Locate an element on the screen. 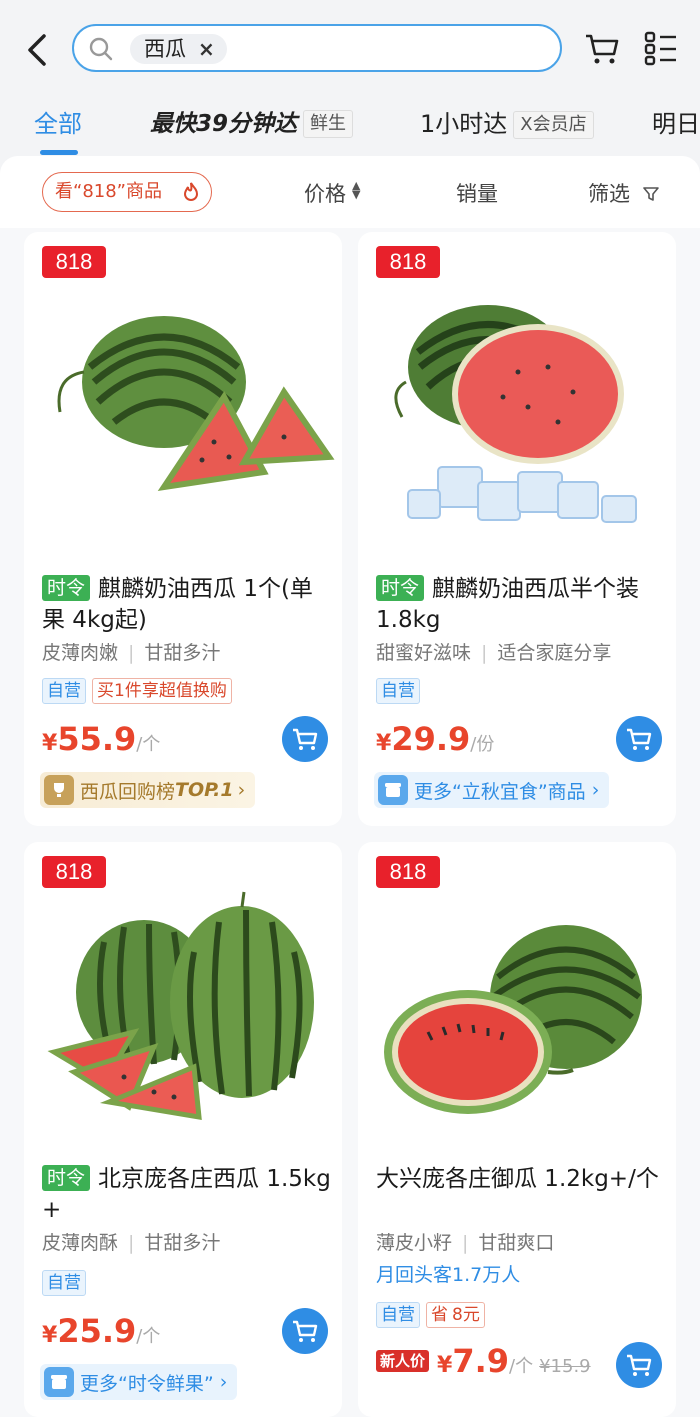 The image size is (700, 1417). clear-query-icon: × is located at coordinates (206, 49).